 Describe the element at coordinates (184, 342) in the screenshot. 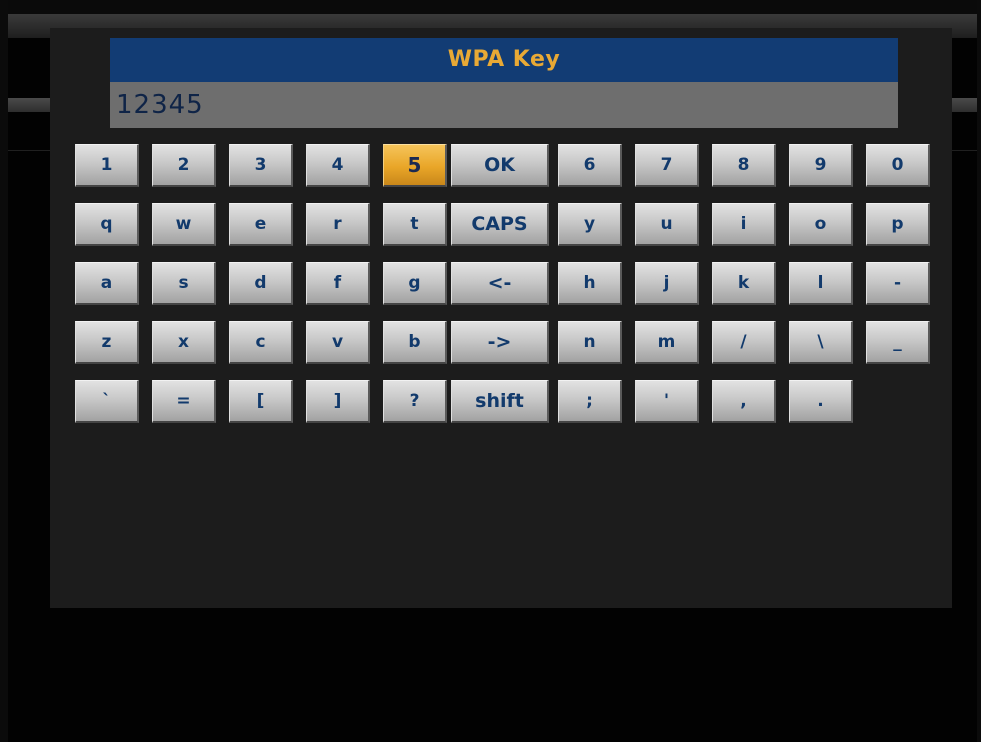

I see `key-x: x` at that location.